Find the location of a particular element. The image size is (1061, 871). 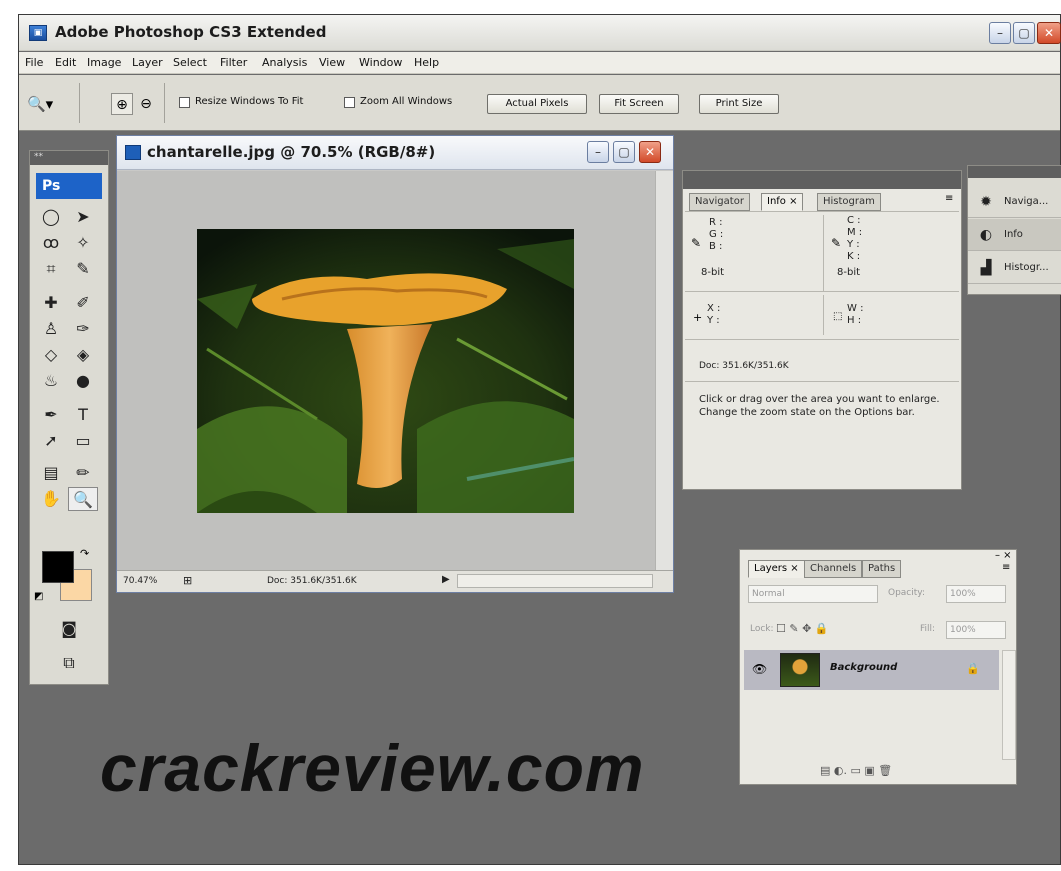

blur-tool-icon: ♨ is located at coordinates (51, 381).